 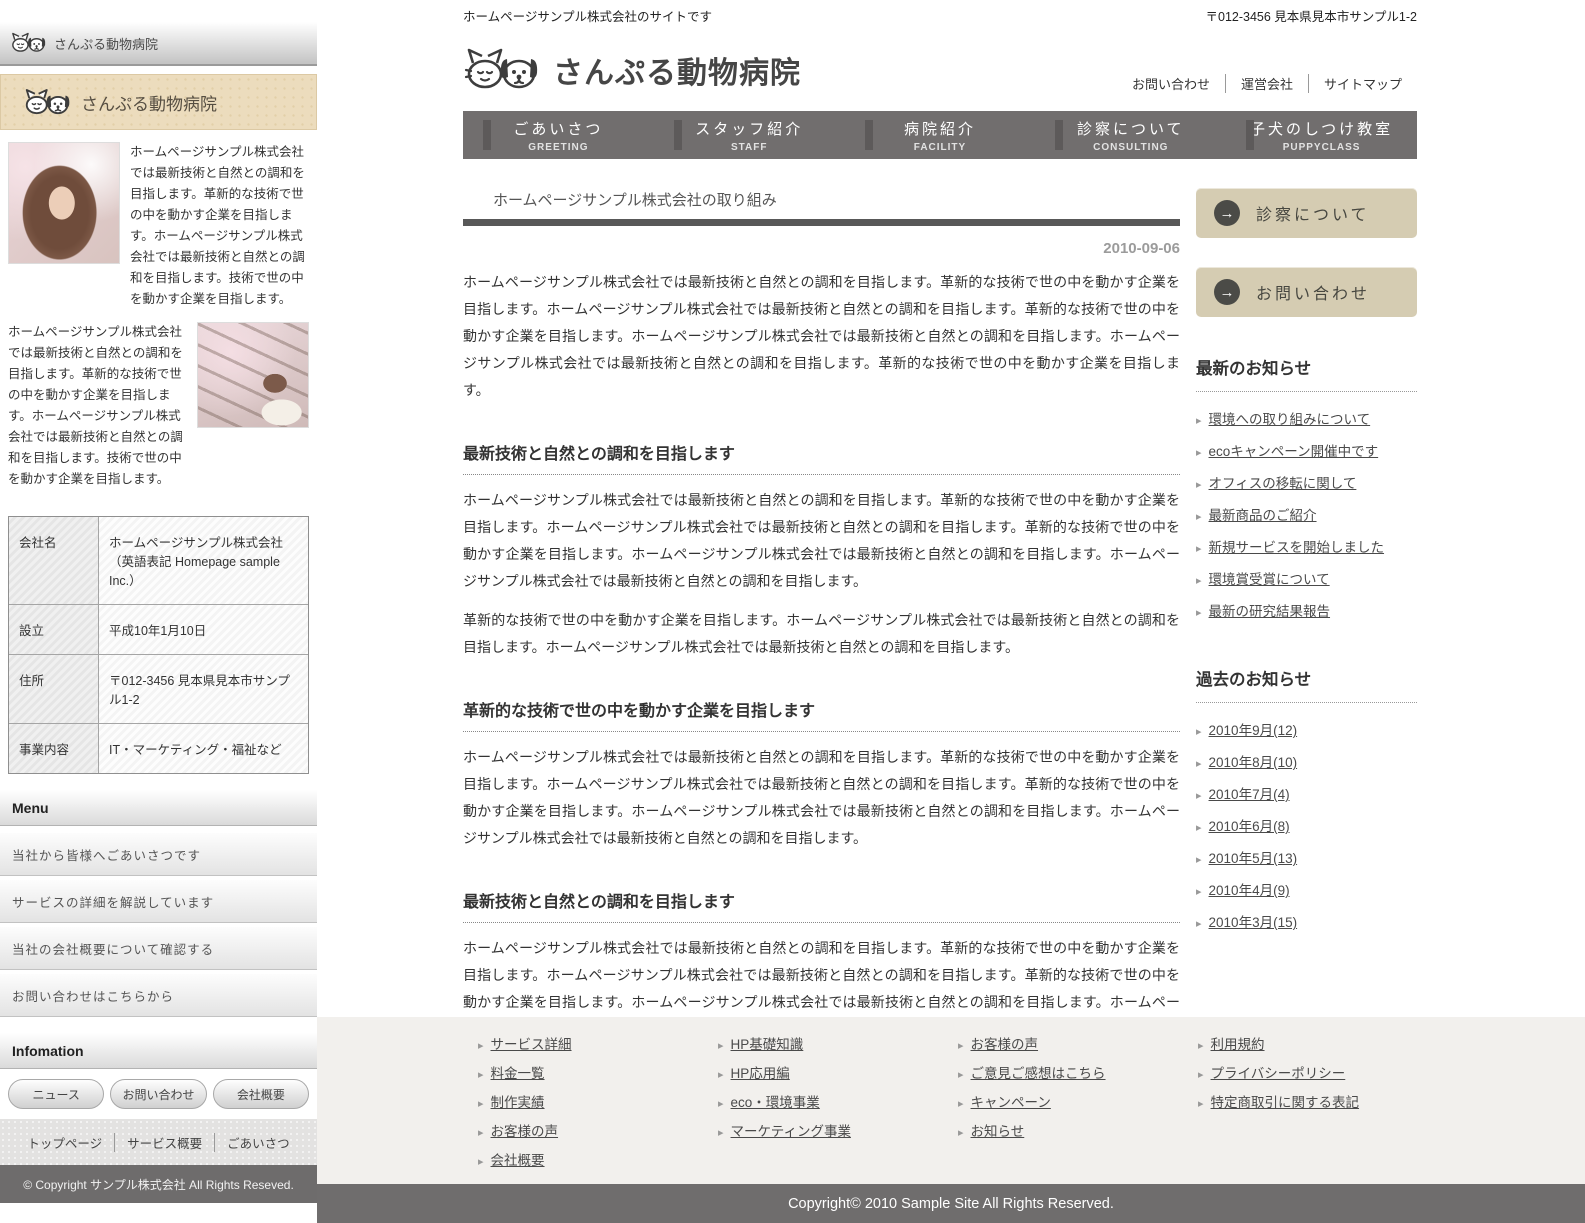 I want to click on cat-dog-logo-icon, so click(x=503, y=70).